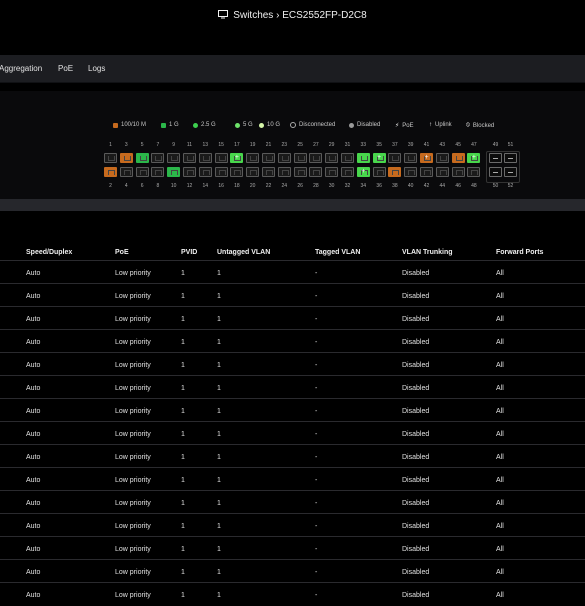 Image resolution: width=585 pixels, height=606 pixels. What do you see at coordinates (142, 145) in the screenshot?
I see `port-number: 5` at bounding box center [142, 145].